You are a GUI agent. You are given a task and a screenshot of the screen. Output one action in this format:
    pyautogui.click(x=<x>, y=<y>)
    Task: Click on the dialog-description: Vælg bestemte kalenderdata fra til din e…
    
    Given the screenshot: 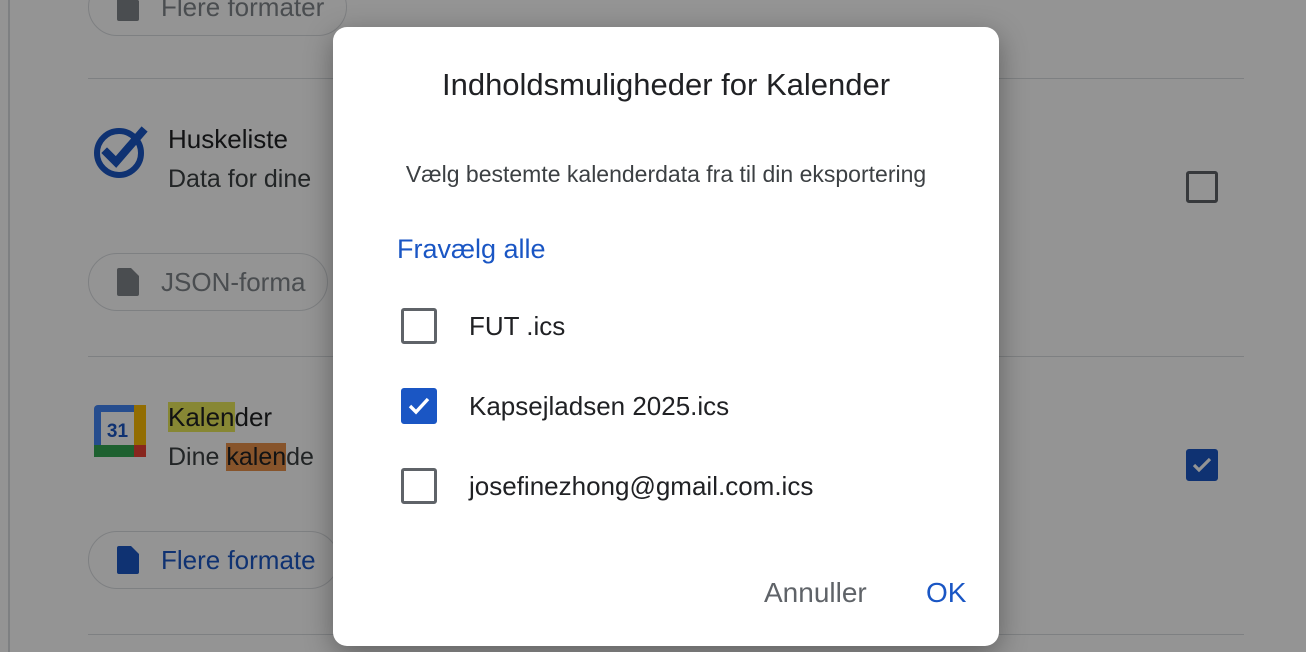 What is the action you would take?
    pyautogui.click(x=666, y=174)
    